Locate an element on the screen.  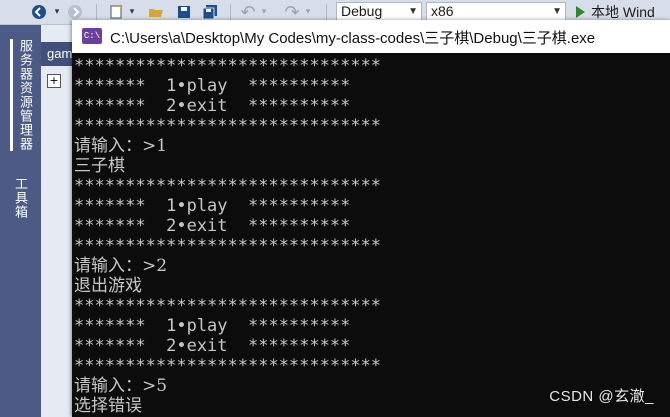
back-arrow-icon is located at coordinates (39, 12).